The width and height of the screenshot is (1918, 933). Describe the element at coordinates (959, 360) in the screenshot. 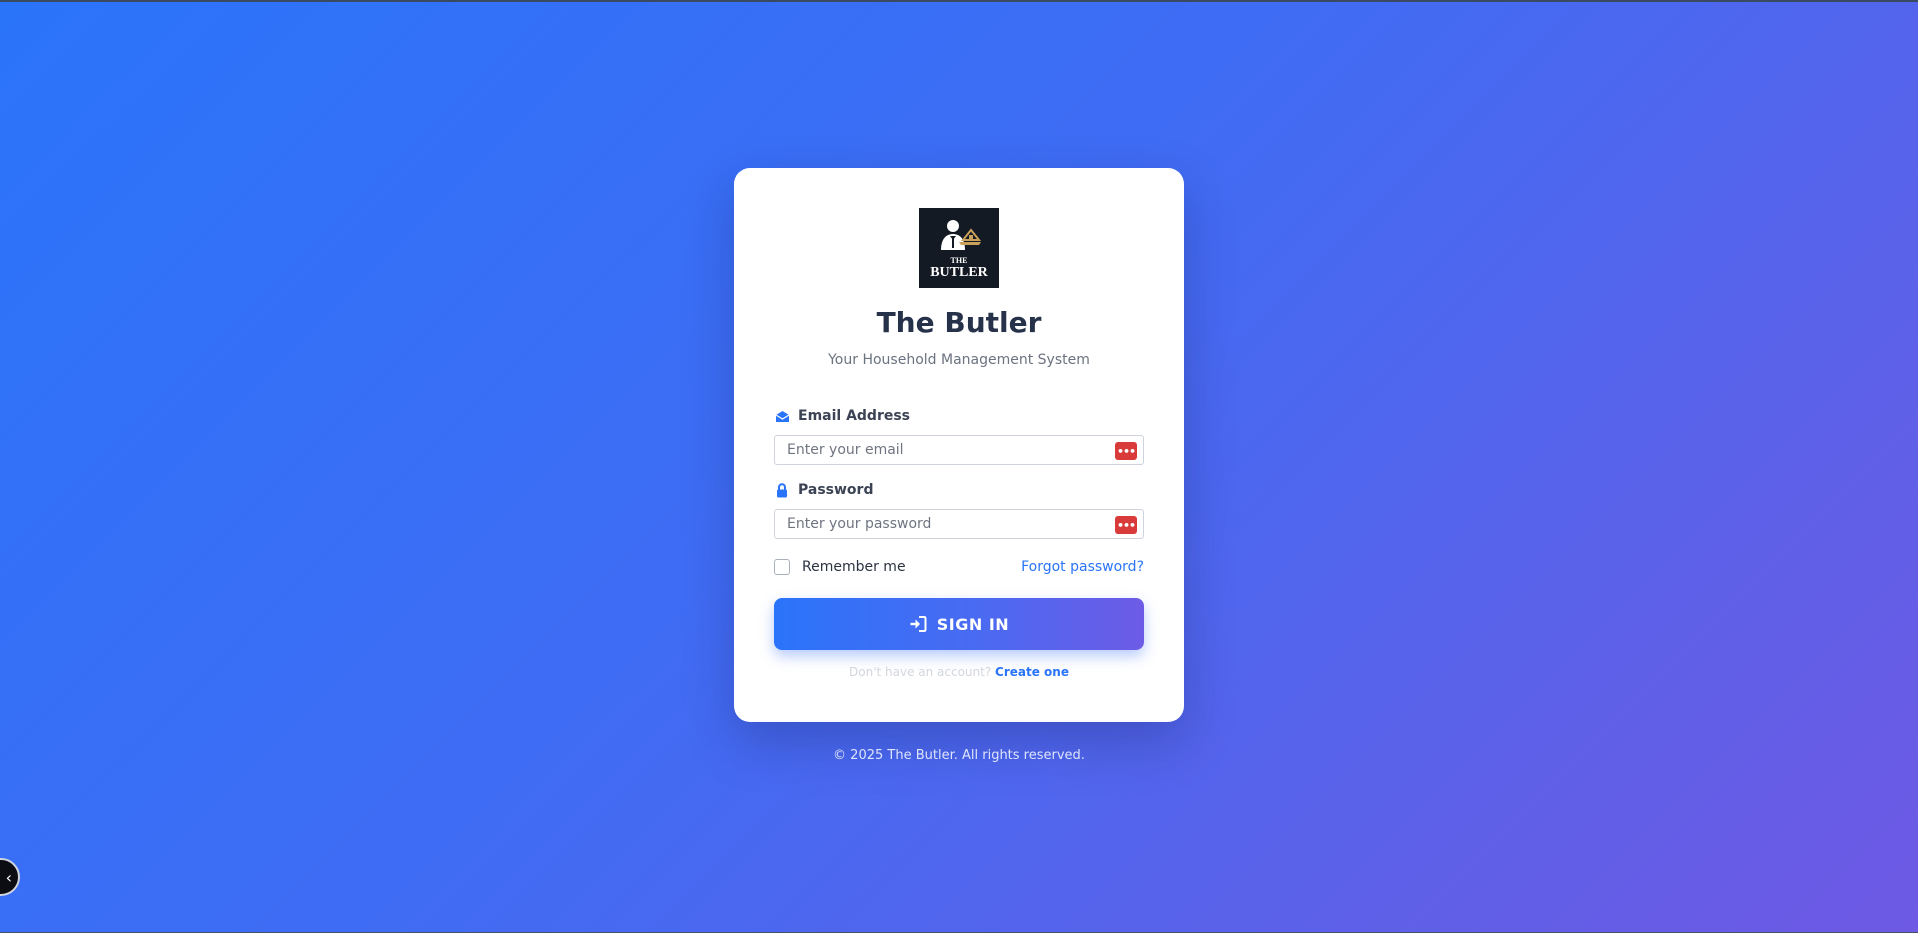

I see `page-subtitle: Your Household Management System` at that location.